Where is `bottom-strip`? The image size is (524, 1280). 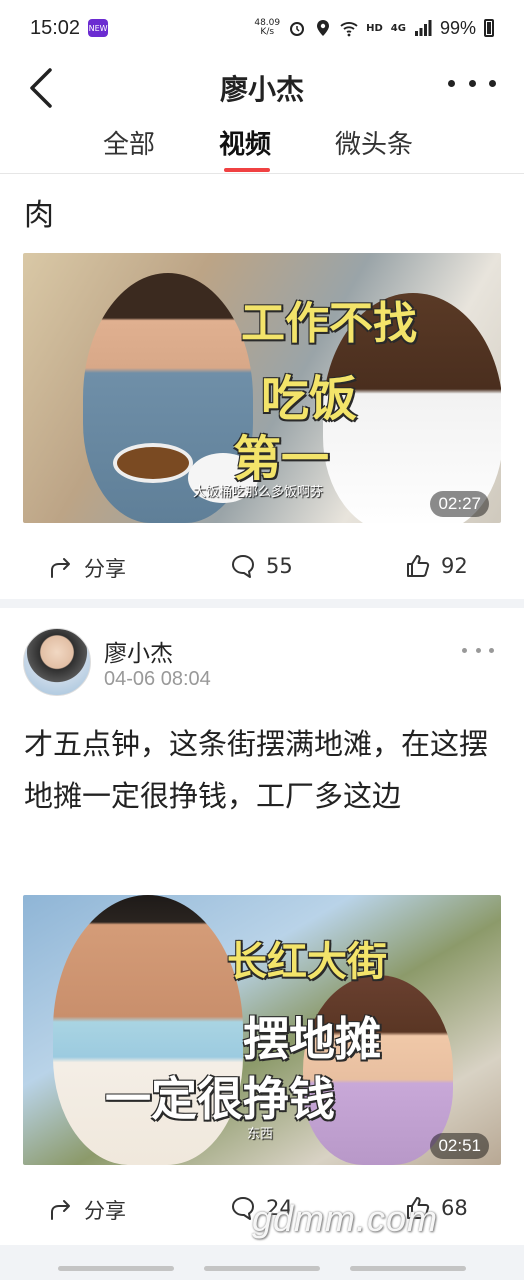 bottom-strip is located at coordinates (262, 1262).